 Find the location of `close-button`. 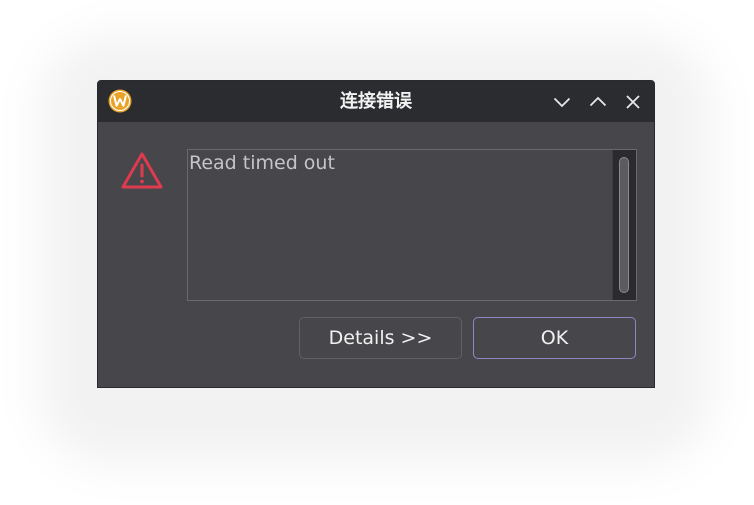

close-button is located at coordinates (633, 102).